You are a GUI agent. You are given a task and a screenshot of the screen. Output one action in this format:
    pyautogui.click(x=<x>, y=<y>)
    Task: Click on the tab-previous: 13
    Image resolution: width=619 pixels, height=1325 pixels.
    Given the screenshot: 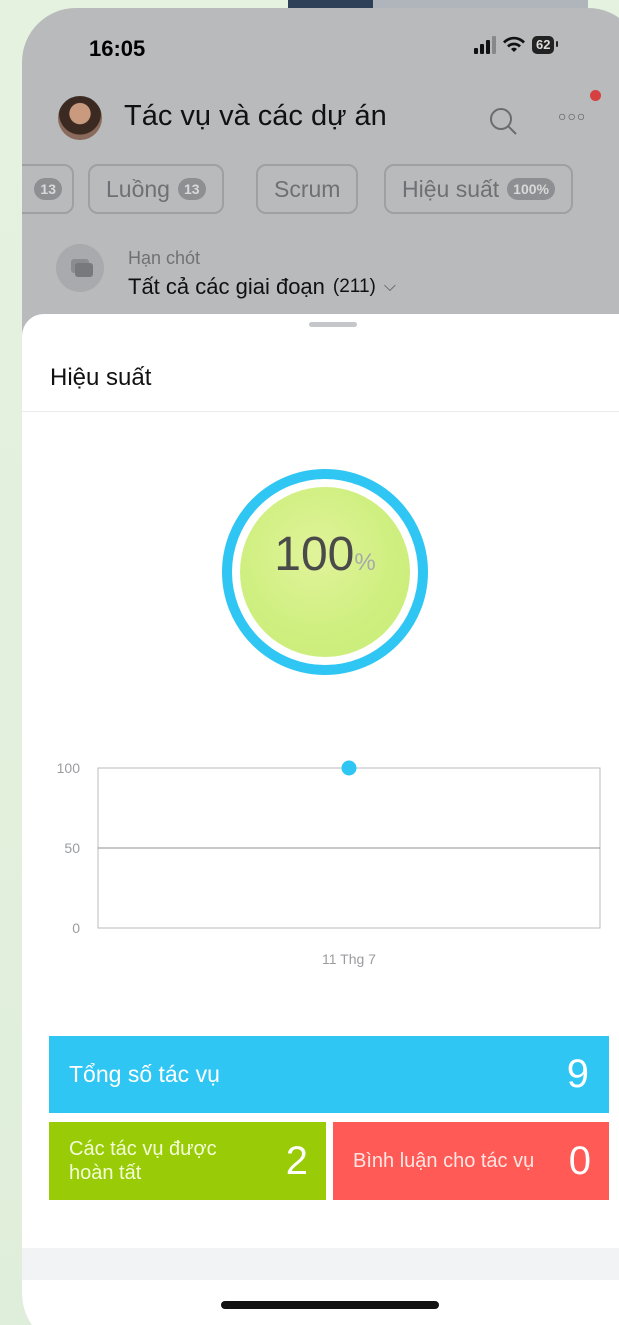 What is the action you would take?
    pyautogui.click(x=48, y=189)
    